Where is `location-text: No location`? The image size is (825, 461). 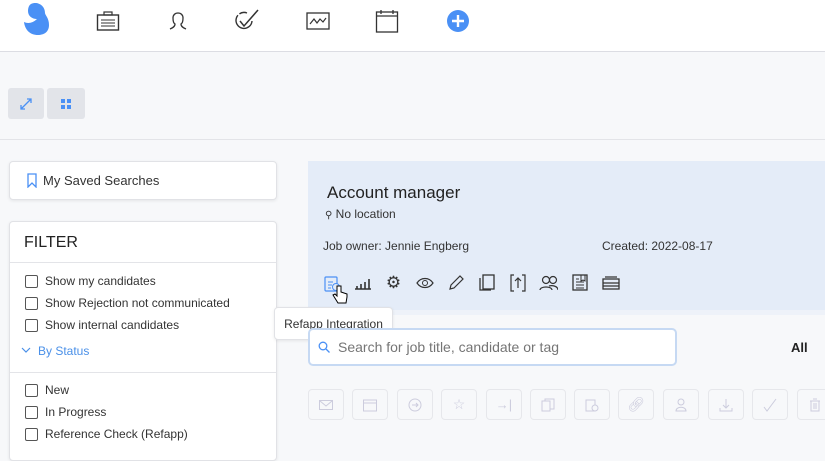
location-text: No location is located at coordinates (365, 214).